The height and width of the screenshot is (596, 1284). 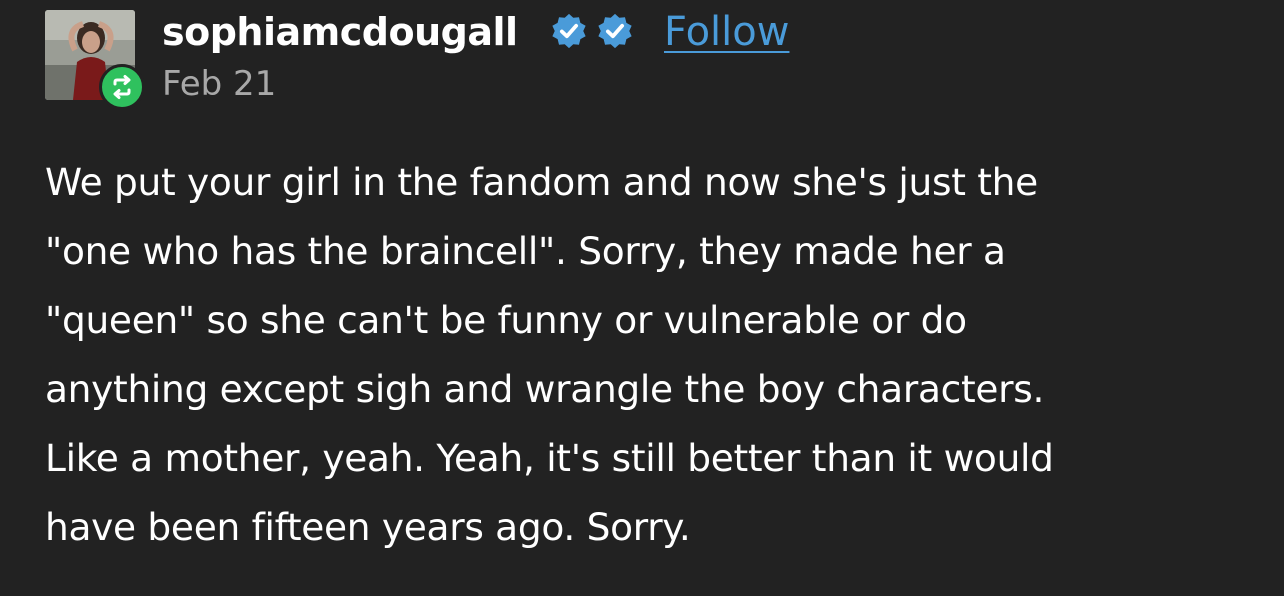 What do you see at coordinates (368, 527) in the screenshot?
I see `post-body-line: have been fifteen years ago. Sorry.` at bounding box center [368, 527].